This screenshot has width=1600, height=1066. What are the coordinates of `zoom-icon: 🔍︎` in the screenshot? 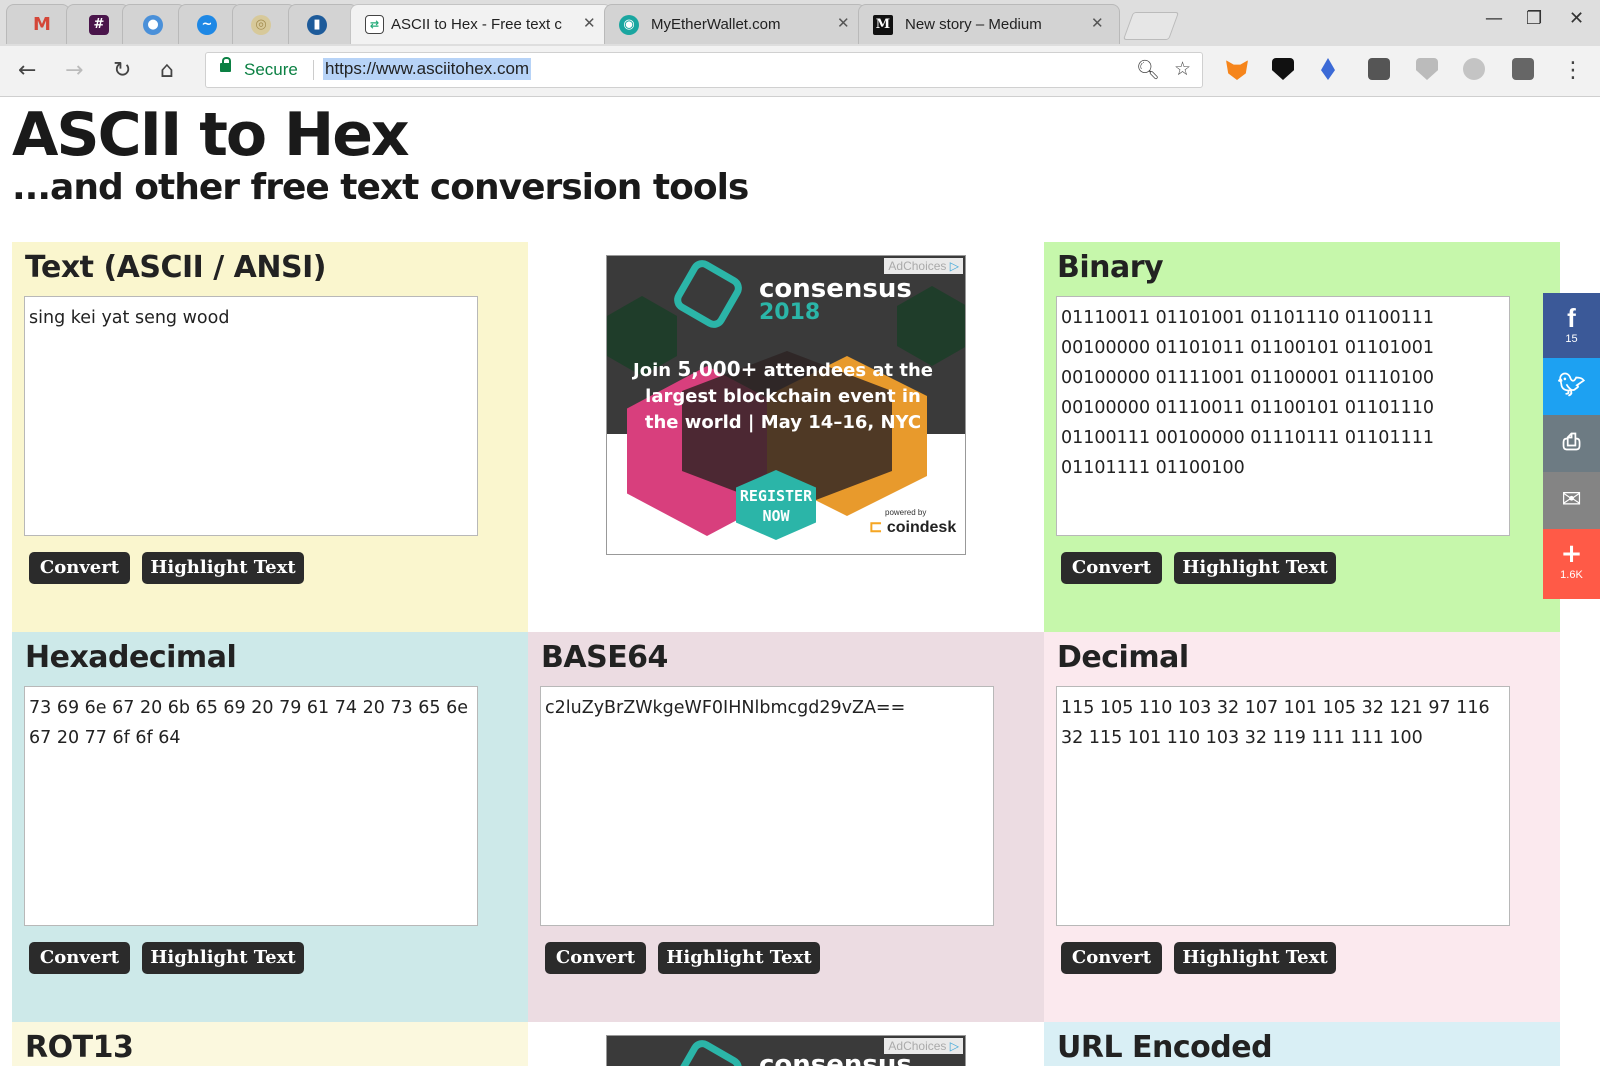 It's located at (1148, 69).